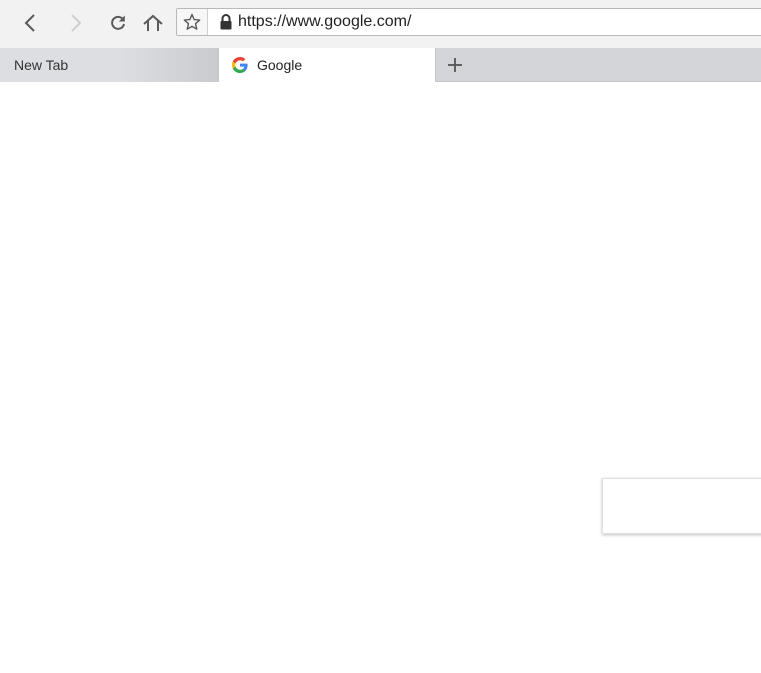 The image size is (761, 673). I want to click on google-g-icon, so click(240, 65).